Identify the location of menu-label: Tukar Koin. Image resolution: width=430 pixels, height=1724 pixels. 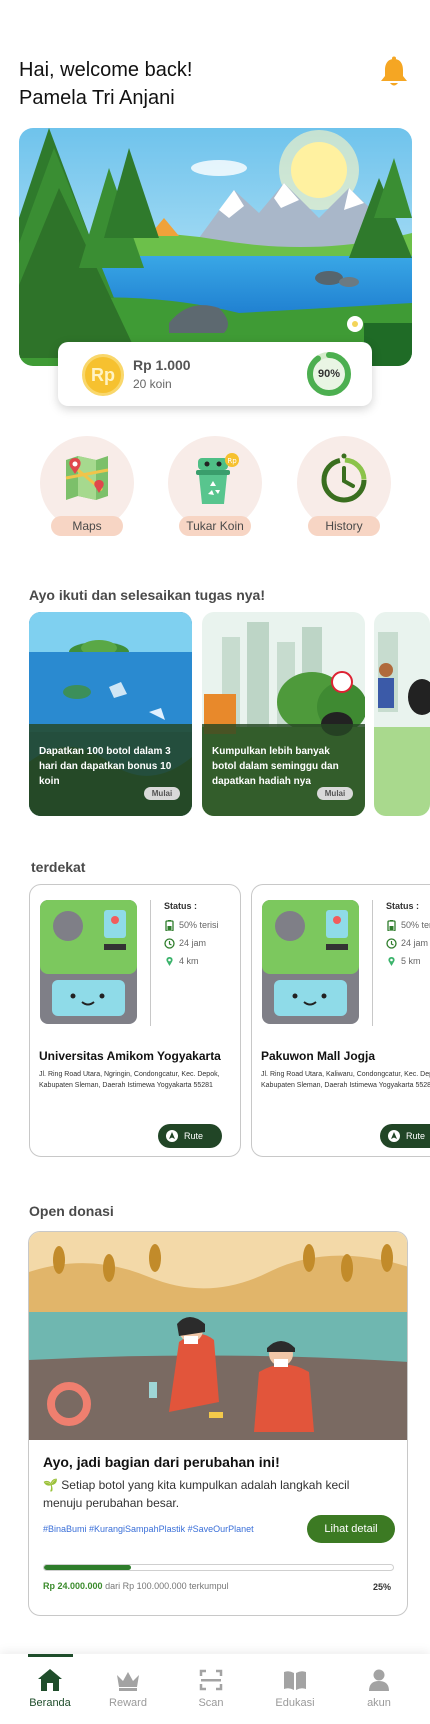
(215, 526).